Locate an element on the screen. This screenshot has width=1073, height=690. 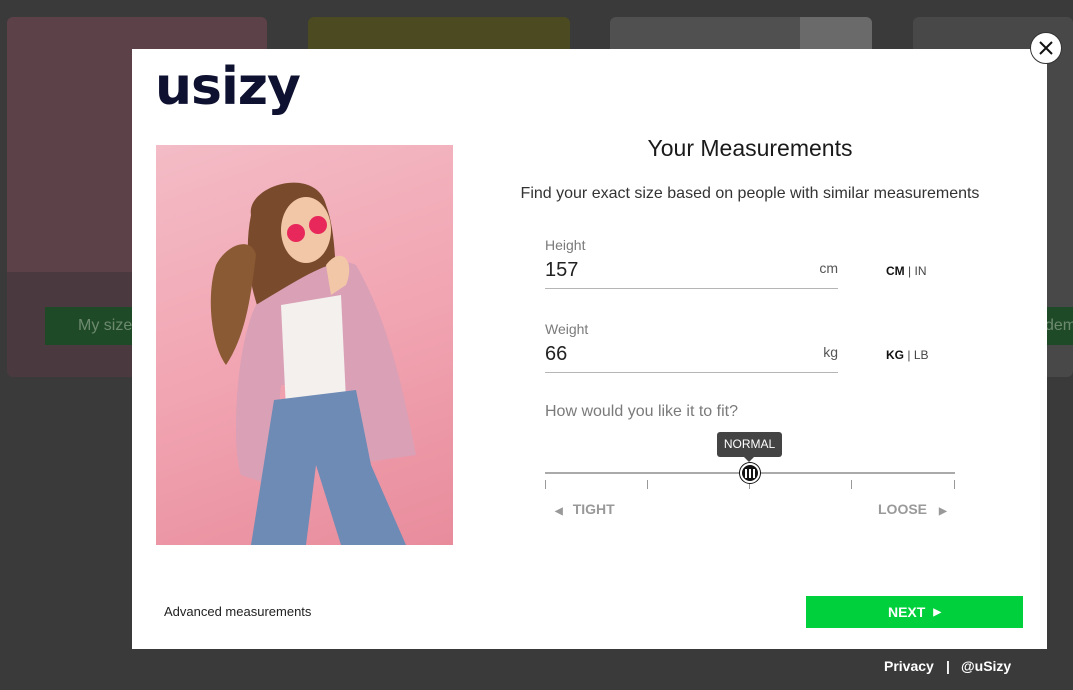
weight-field: Weight 66 kg is located at coordinates (691, 347).